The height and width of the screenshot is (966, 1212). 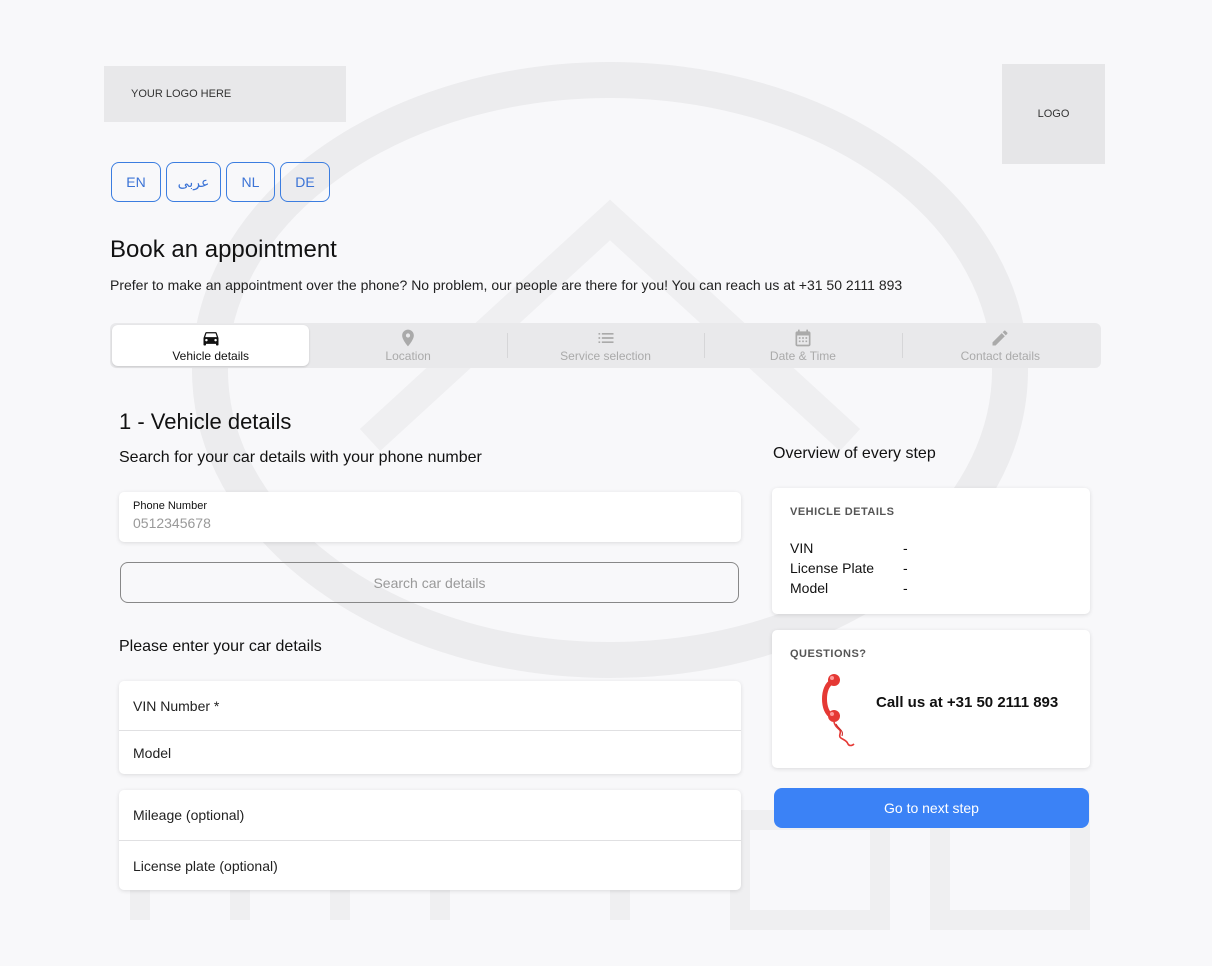 I want to click on step-vehicle-details: Vehicle details, so click(x=211, y=345).